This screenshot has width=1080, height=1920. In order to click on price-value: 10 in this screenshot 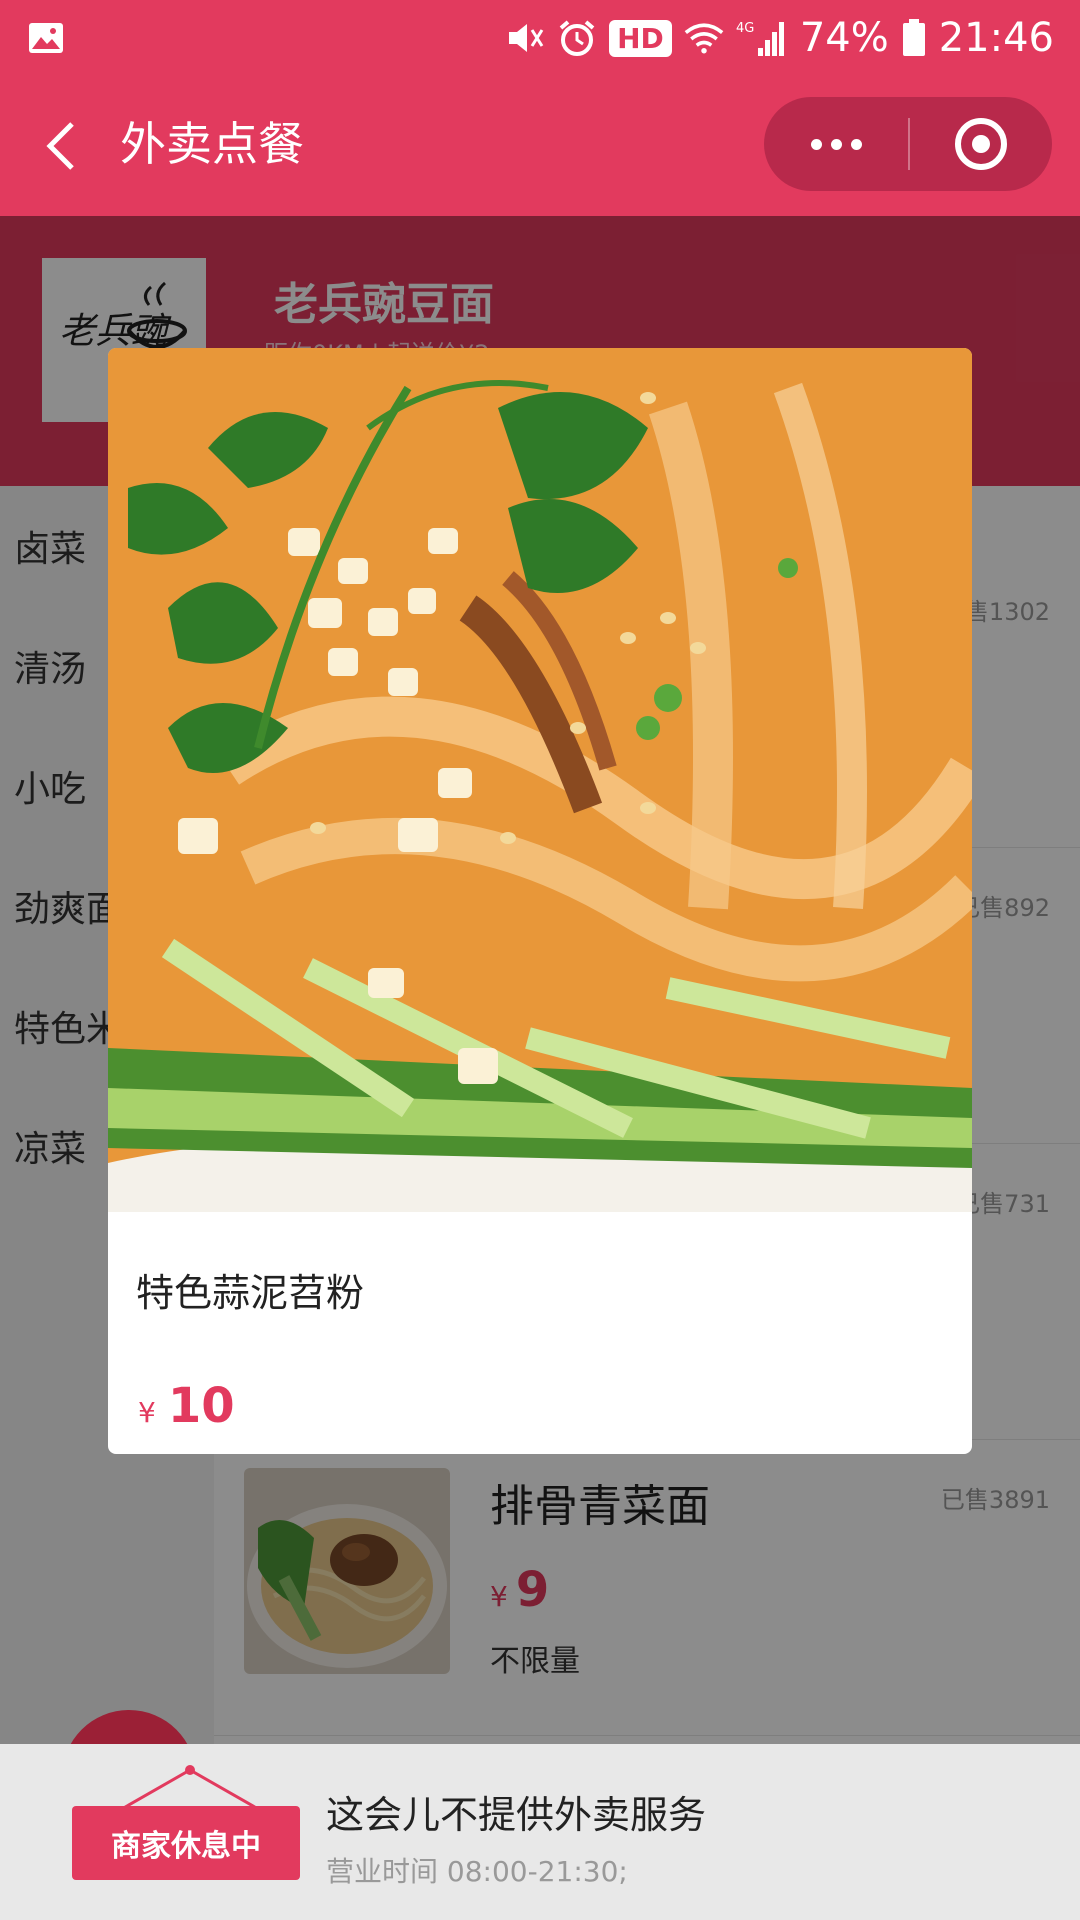, I will do `click(201, 1406)`.